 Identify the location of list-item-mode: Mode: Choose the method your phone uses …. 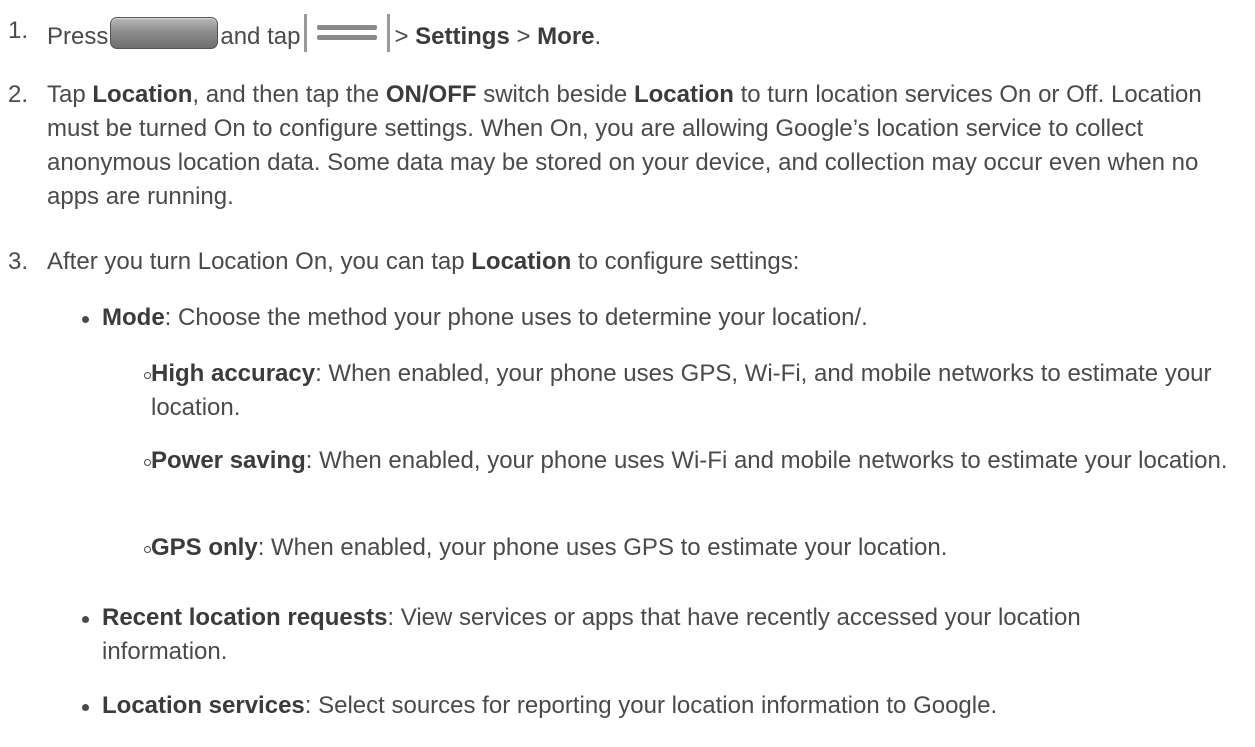
(667, 318).